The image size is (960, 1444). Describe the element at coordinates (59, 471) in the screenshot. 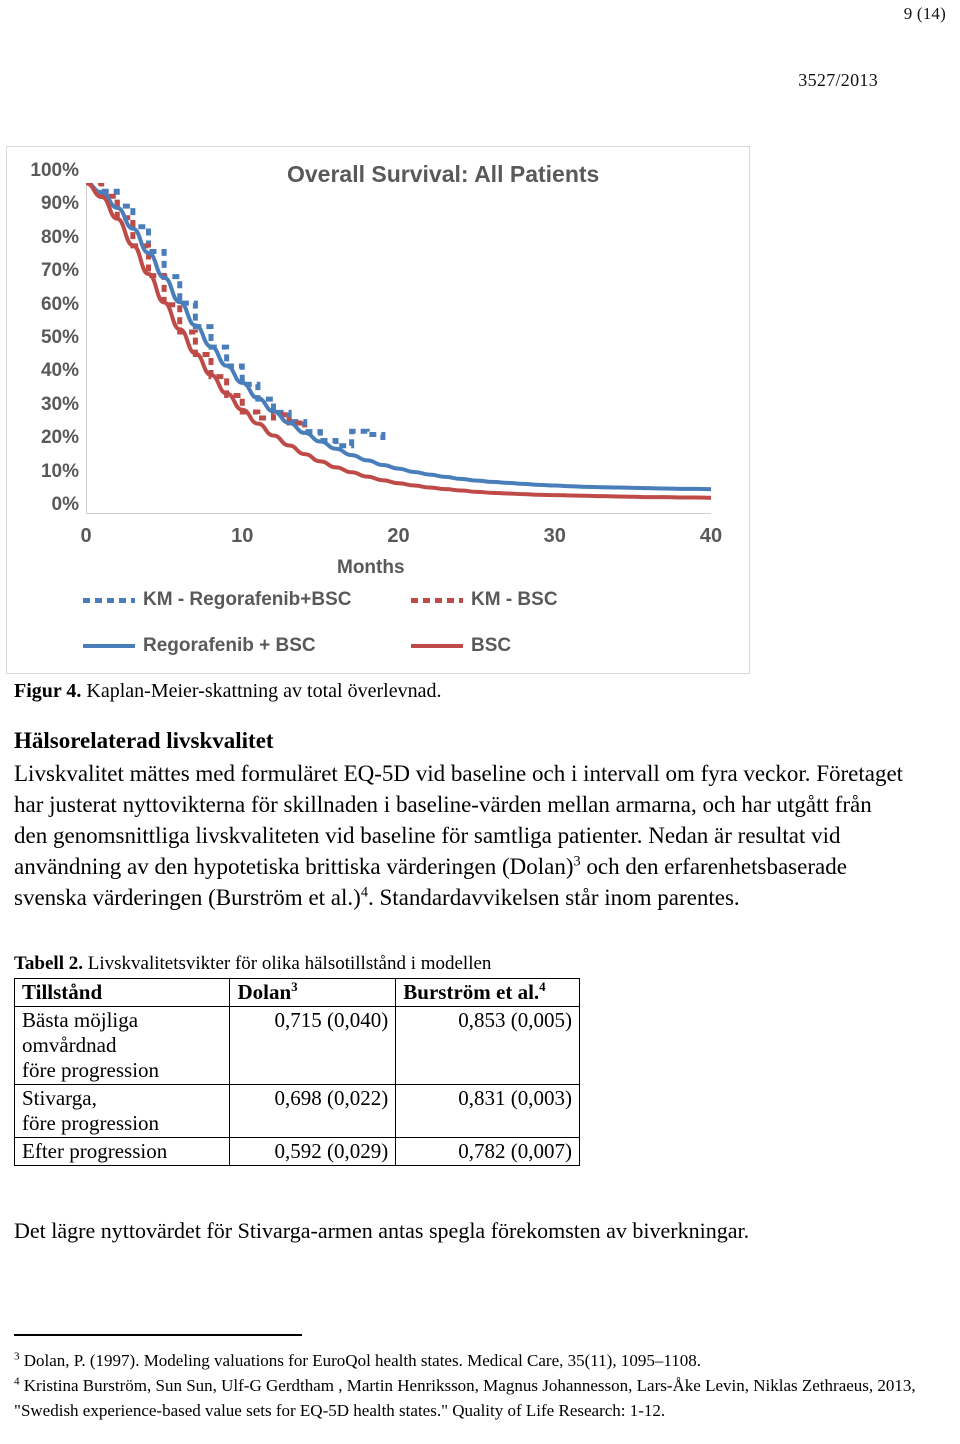

I see `y-tick-10: 10%` at that location.